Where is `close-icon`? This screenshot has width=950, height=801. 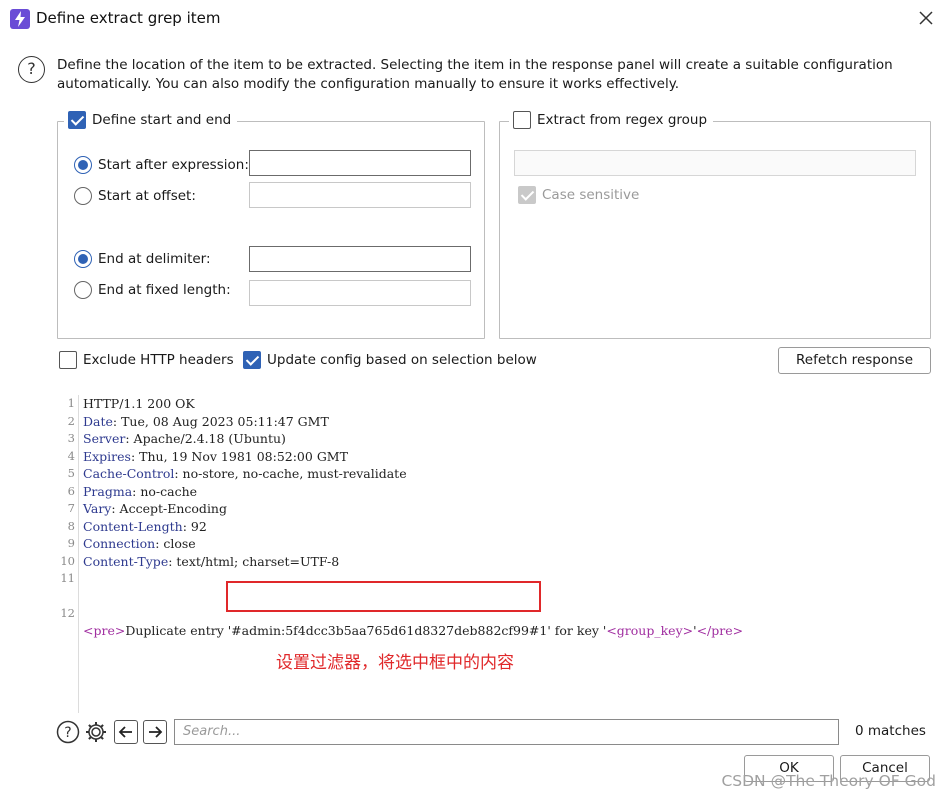 close-icon is located at coordinates (926, 18).